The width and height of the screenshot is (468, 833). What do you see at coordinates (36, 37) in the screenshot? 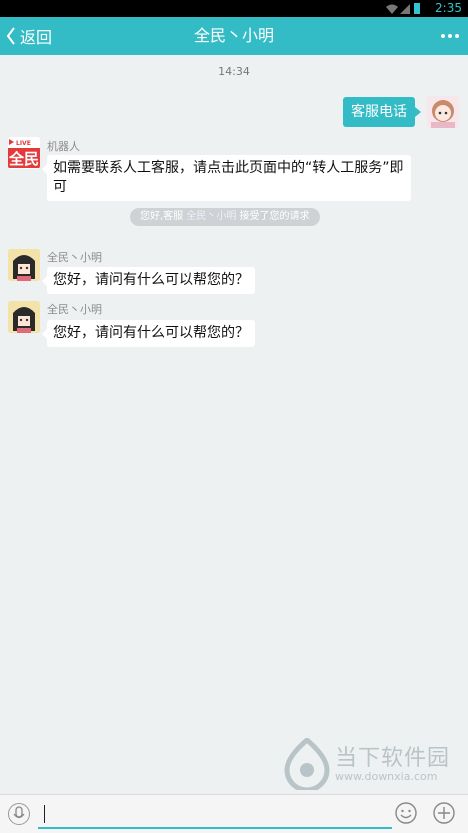
I see `back-label: 返回` at bounding box center [36, 37].